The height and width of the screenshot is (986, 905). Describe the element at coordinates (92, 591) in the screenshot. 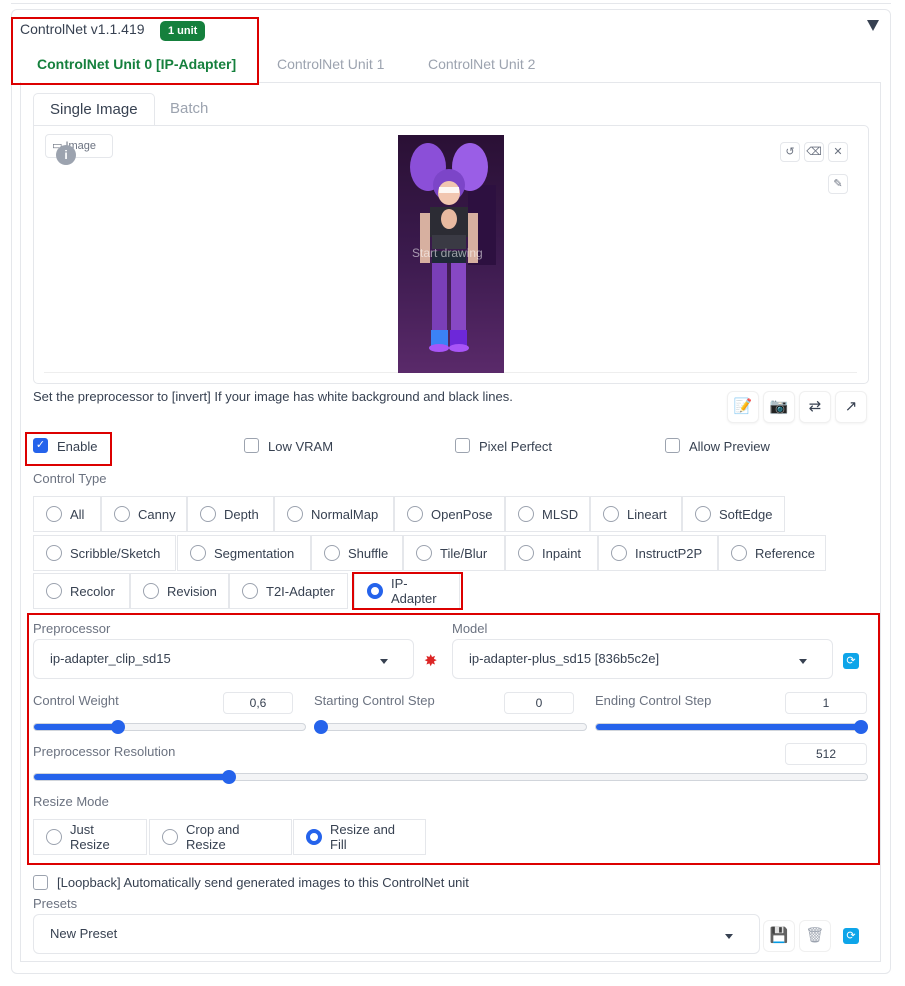

I see `radio-label: Recolor` at that location.